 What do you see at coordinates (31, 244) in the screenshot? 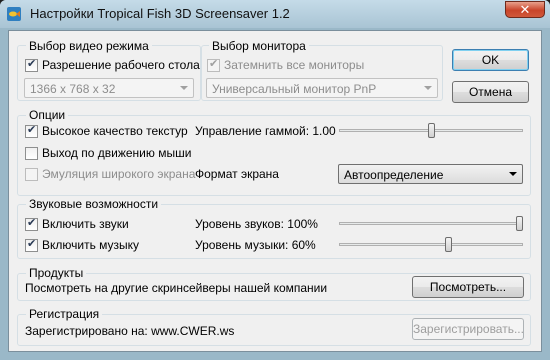
I see `enable-music-checkbox` at bounding box center [31, 244].